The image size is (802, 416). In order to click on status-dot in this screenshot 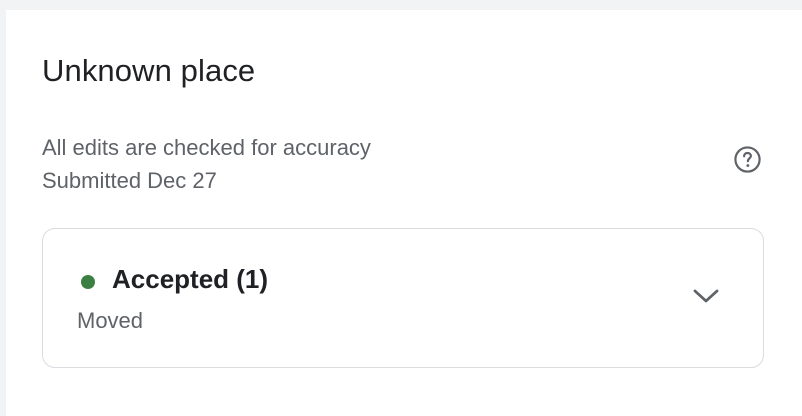, I will do `click(88, 282)`.